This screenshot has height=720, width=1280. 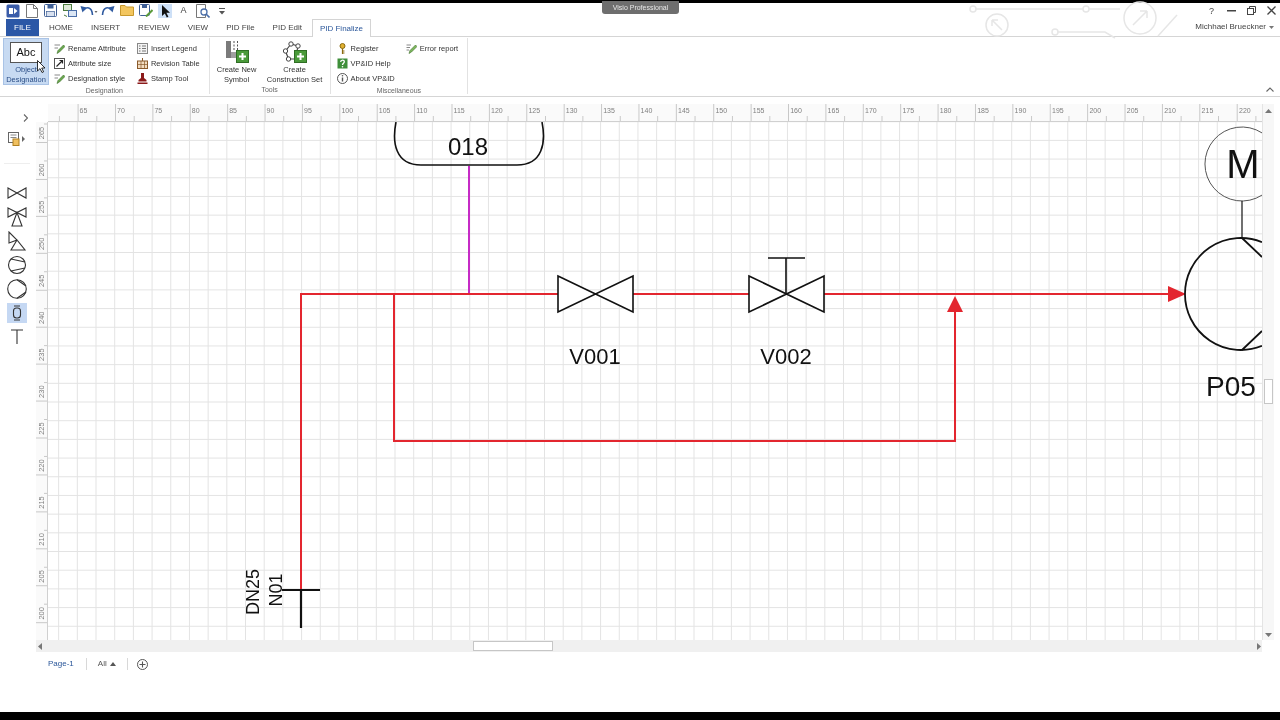 I want to click on stencil-menu-icon, so click(x=17, y=139).